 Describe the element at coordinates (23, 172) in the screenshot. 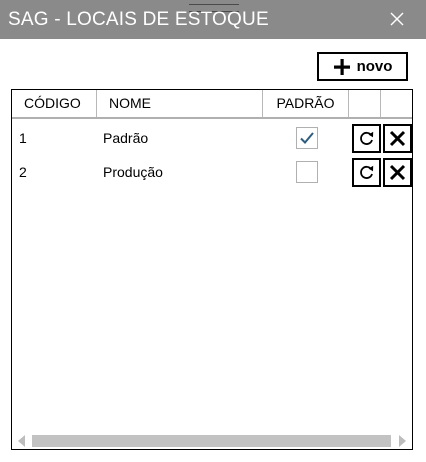

I see `cell-codigo: 2` at that location.